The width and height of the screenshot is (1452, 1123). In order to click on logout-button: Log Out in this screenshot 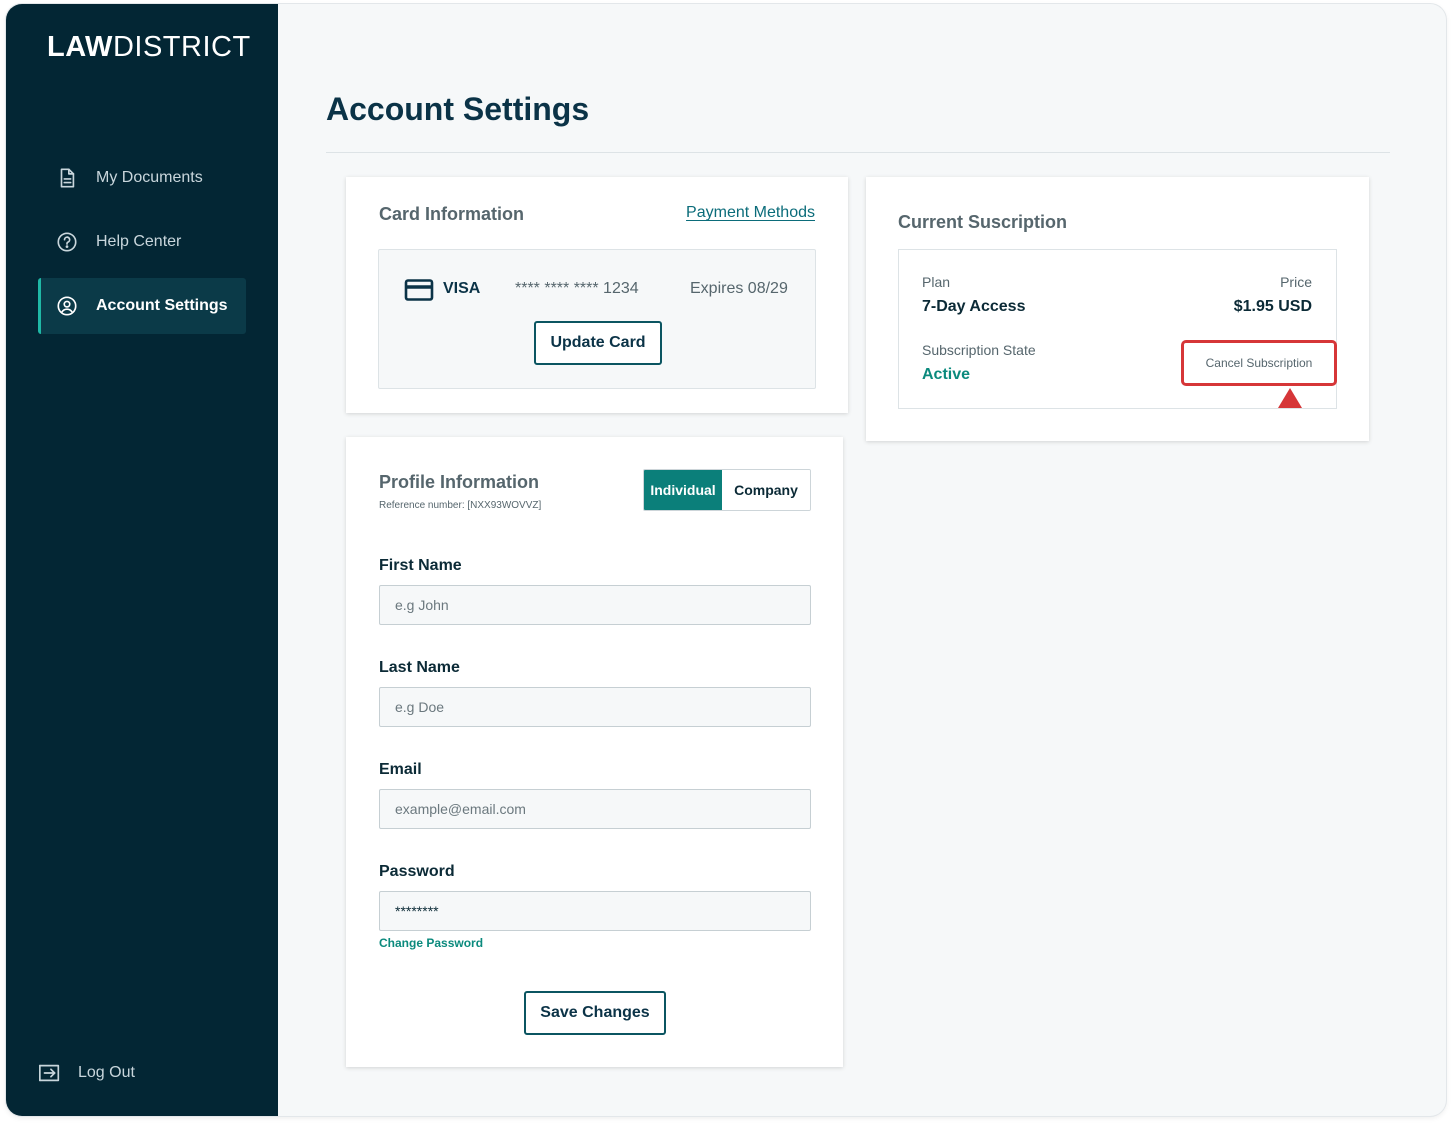, I will do `click(86, 1073)`.